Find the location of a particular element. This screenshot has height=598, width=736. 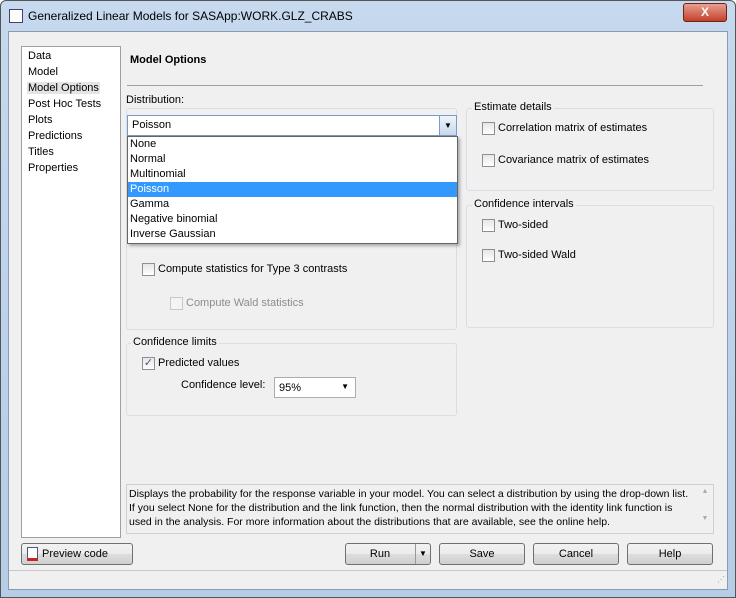

cancel-button: Cancel is located at coordinates (576, 554).